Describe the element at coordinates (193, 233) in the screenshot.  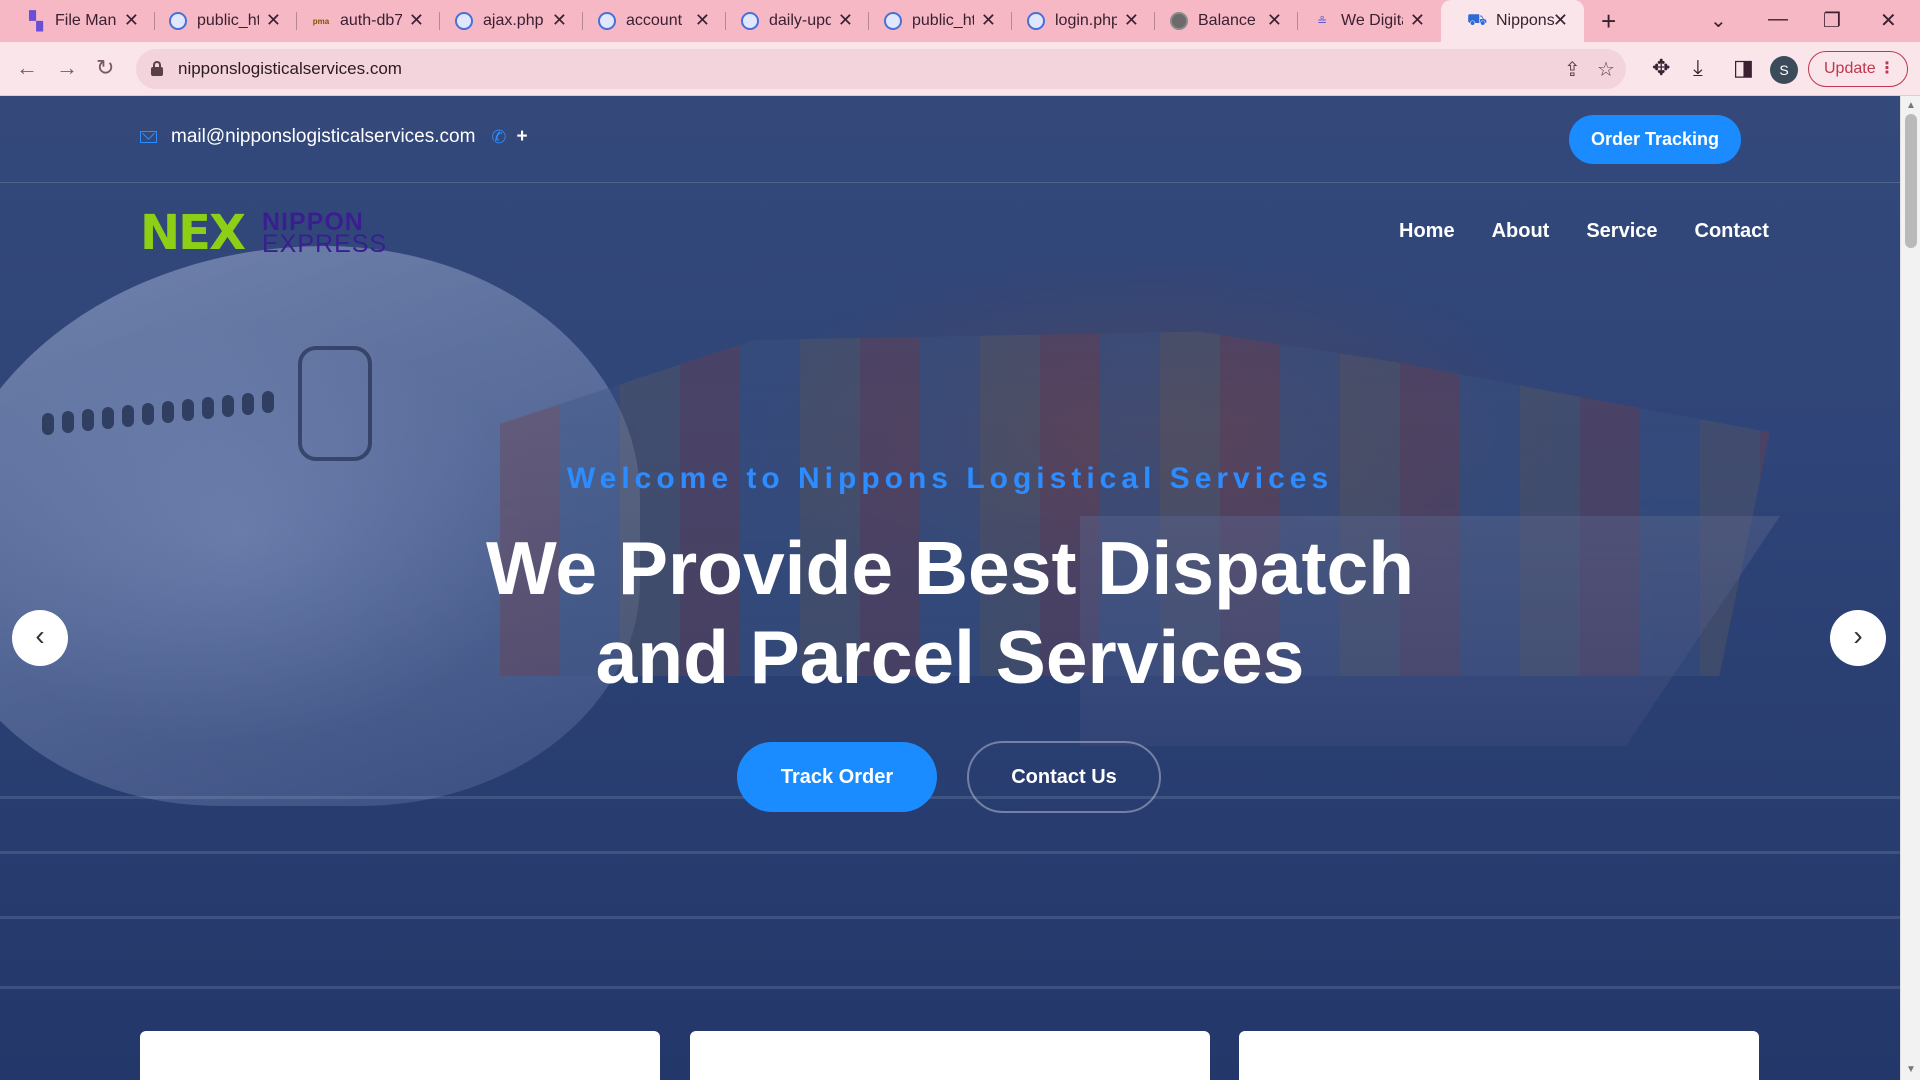
I see `logo-mark: NEX` at that location.